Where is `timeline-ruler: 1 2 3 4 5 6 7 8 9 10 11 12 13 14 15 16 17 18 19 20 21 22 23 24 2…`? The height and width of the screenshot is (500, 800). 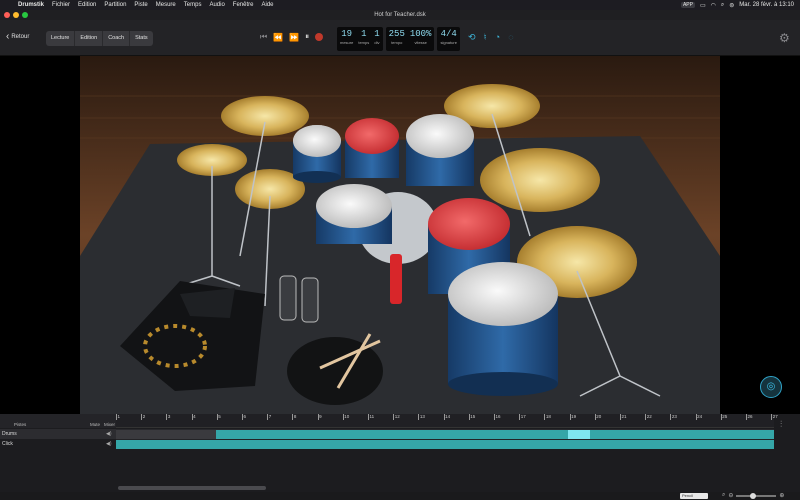 timeline-ruler: 1 2 3 4 5 6 7 8 9 10 11 12 13 14 15 16 17 18 19 20 21 22 23 24 2… is located at coordinates (447, 421).